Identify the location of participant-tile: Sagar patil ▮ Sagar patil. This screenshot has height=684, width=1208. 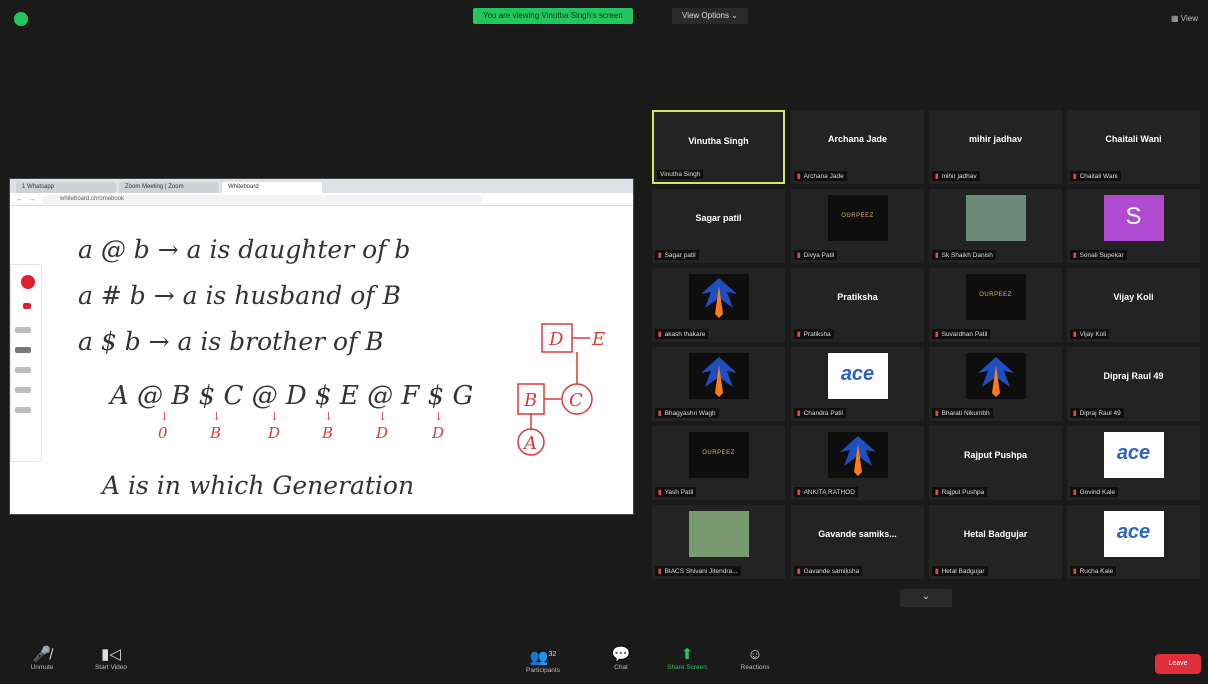
(718, 226).